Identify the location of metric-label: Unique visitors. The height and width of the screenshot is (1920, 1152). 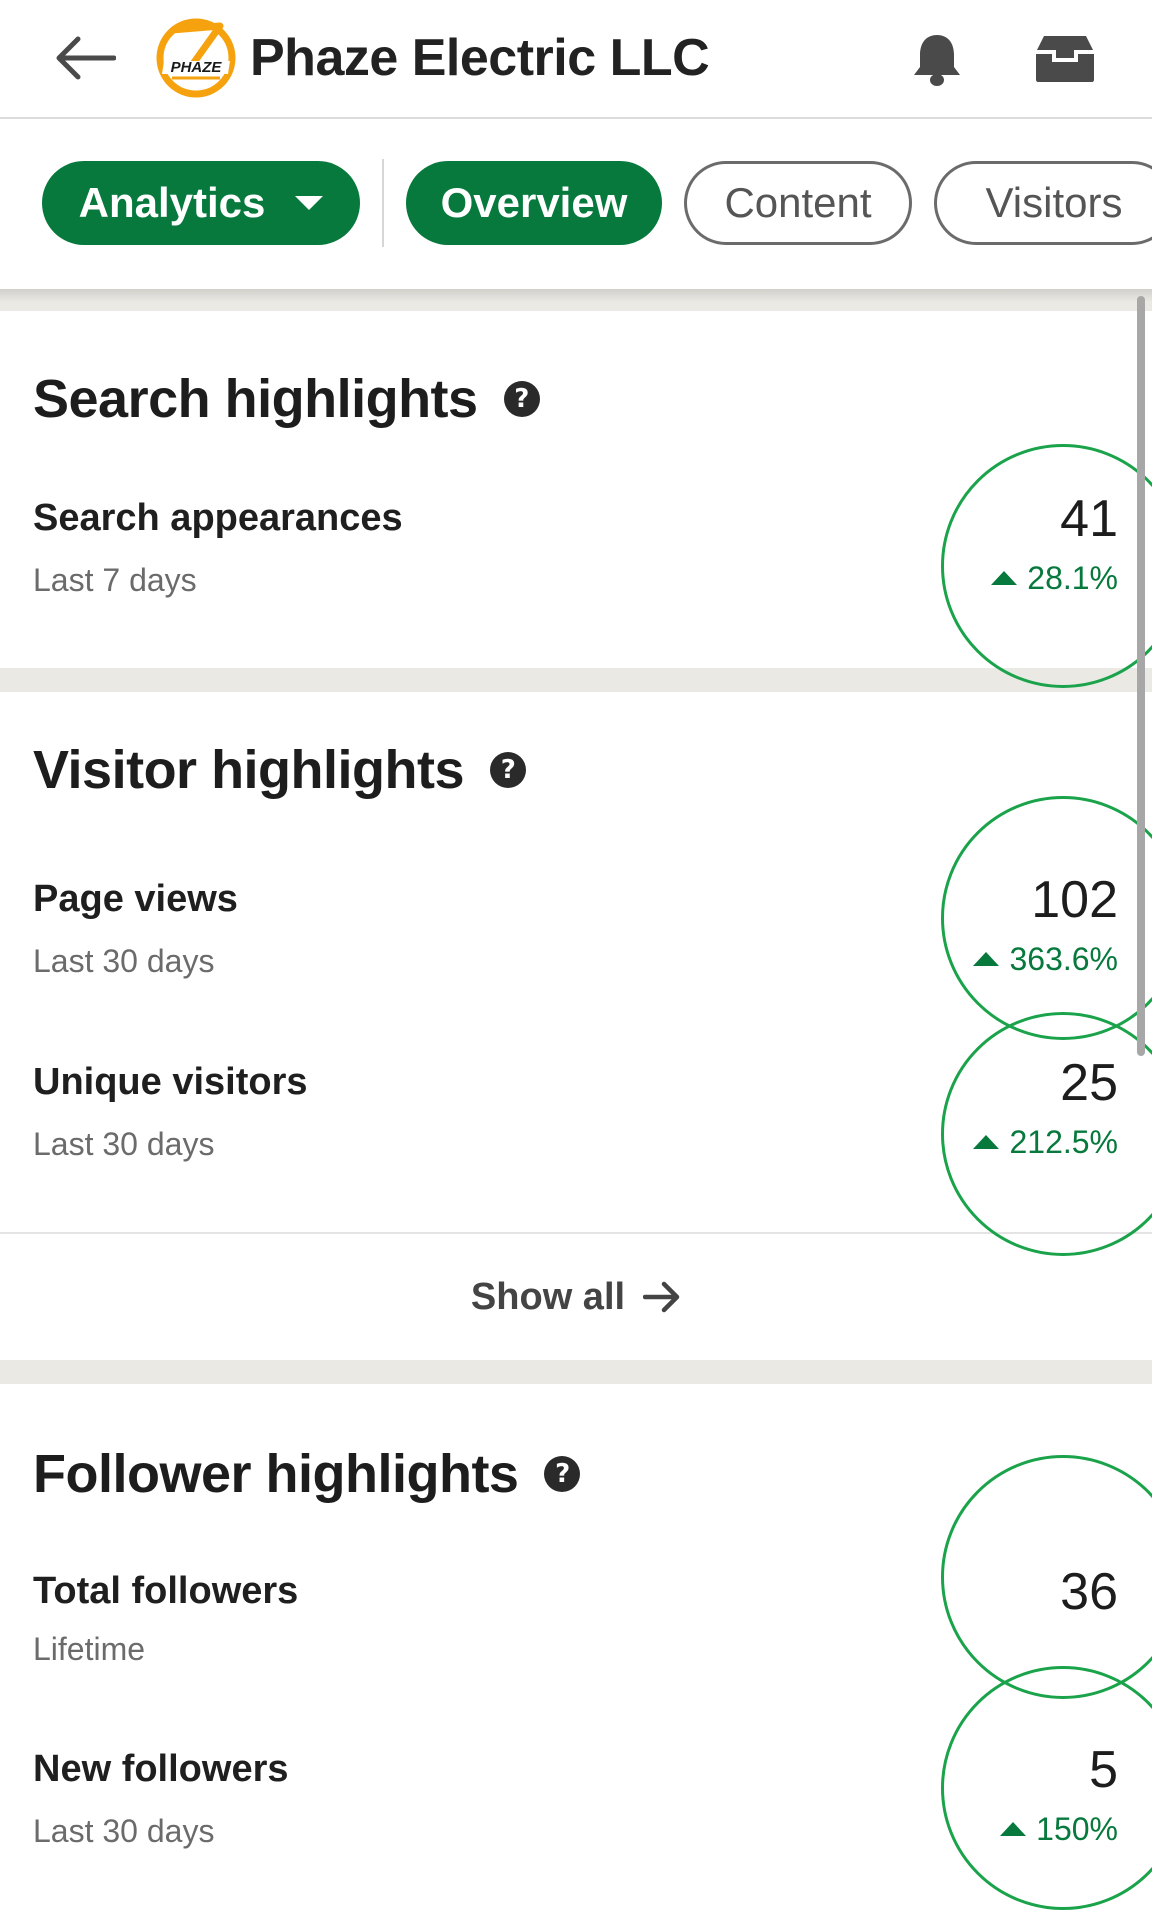
(170, 1082).